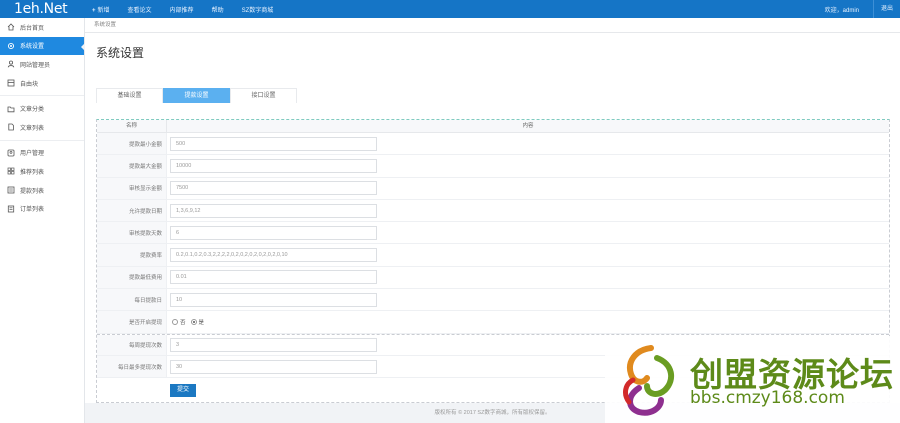 The image size is (900, 423). Describe the element at coordinates (493, 188) in the screenshot. I see `form-row: 审核显示金额` at that location.